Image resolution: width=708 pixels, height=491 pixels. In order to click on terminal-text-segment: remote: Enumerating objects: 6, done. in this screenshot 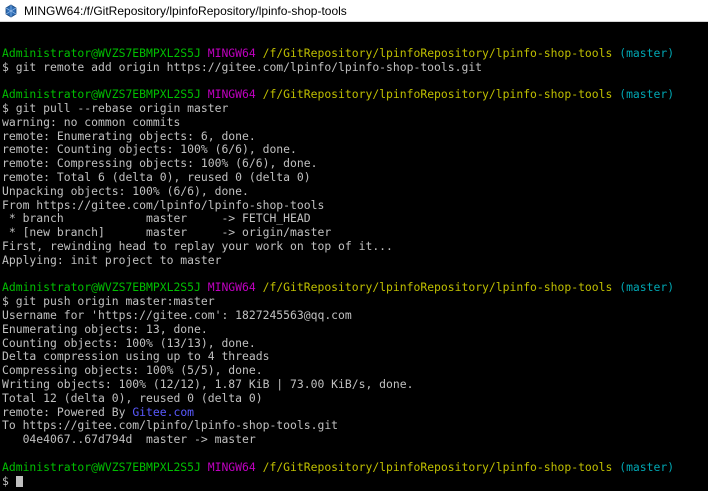, I will do `click(129, 135)`.